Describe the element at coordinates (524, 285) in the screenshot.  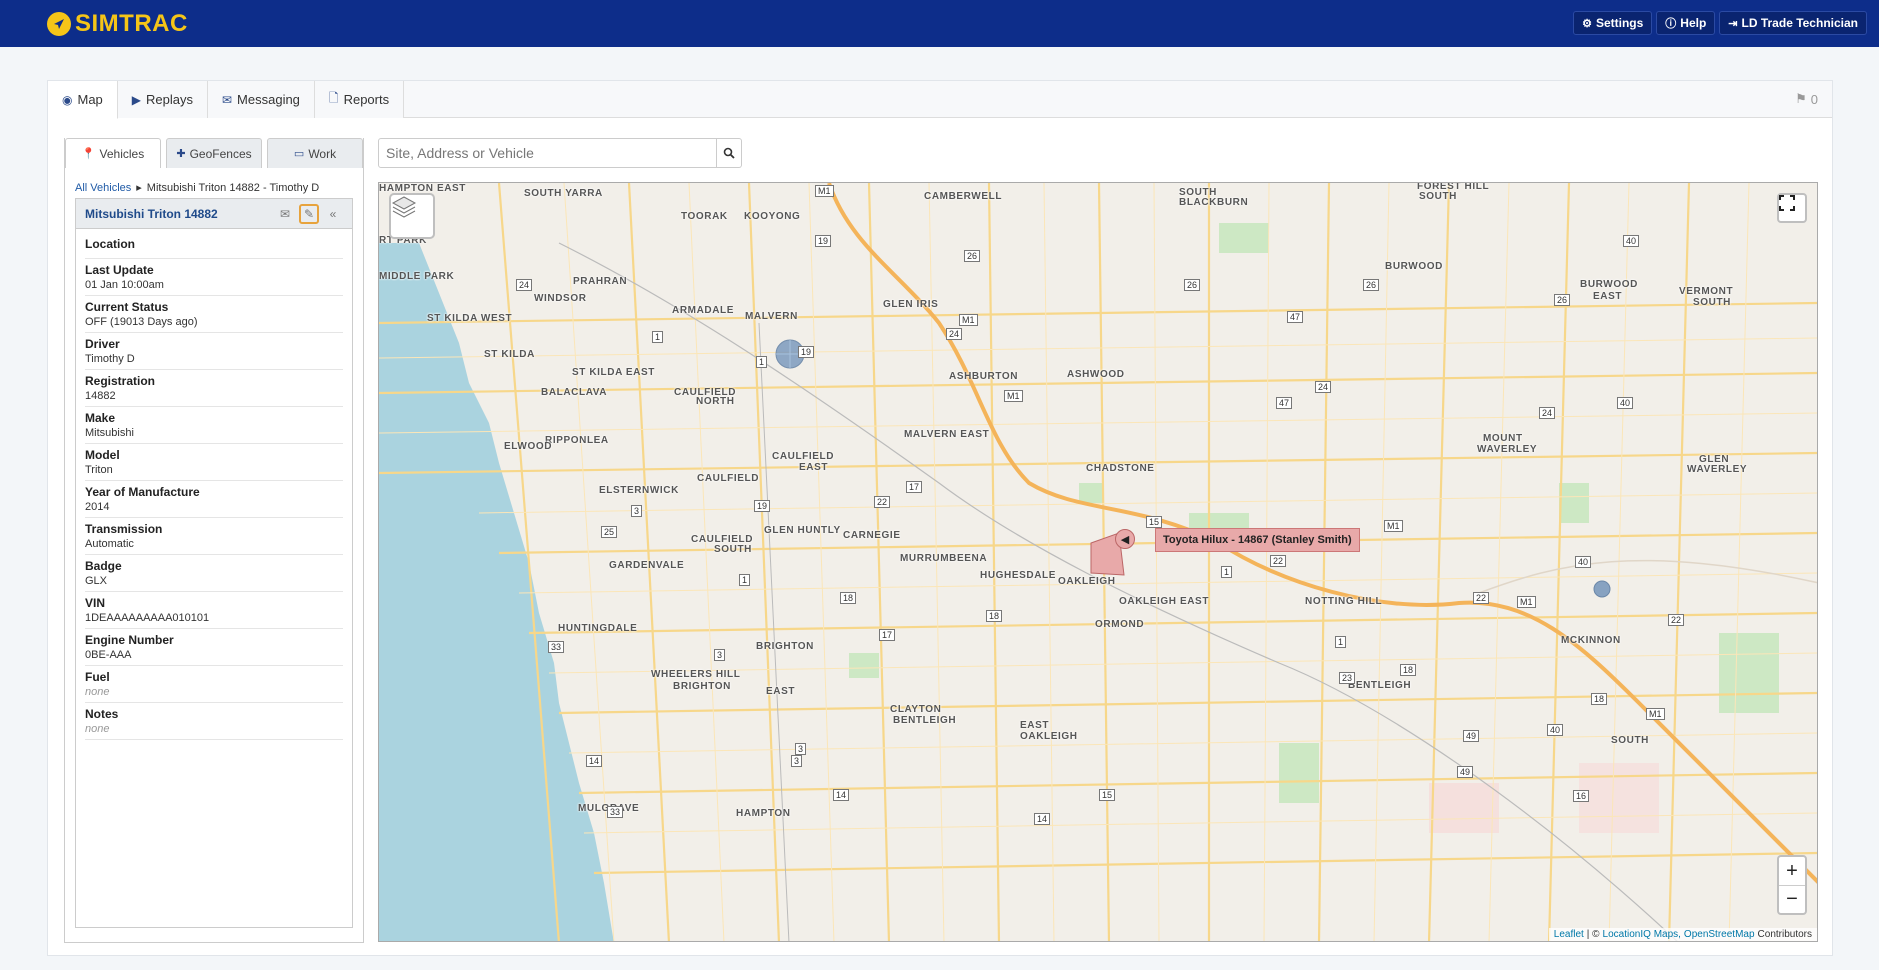
I see `road-shield: 24` at that location.